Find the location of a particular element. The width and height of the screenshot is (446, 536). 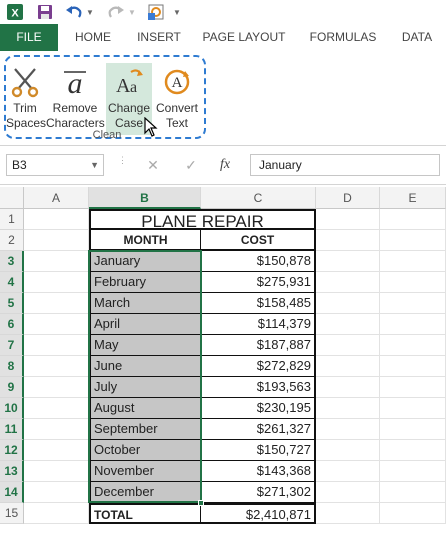

undo-icon is located at coordinates (74, 12).